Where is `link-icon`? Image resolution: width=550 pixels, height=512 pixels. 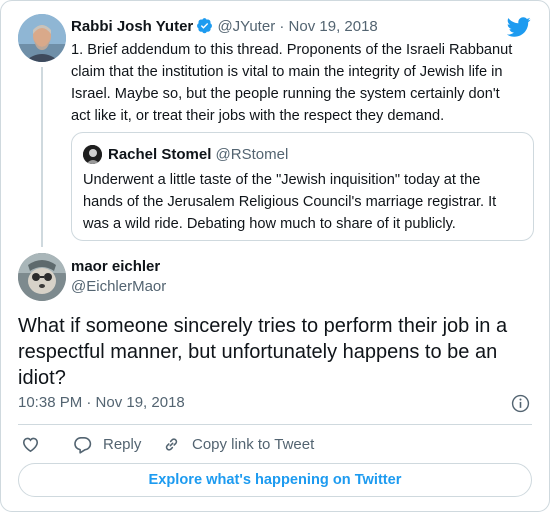
link-icon is located at coordinates (171, 444).